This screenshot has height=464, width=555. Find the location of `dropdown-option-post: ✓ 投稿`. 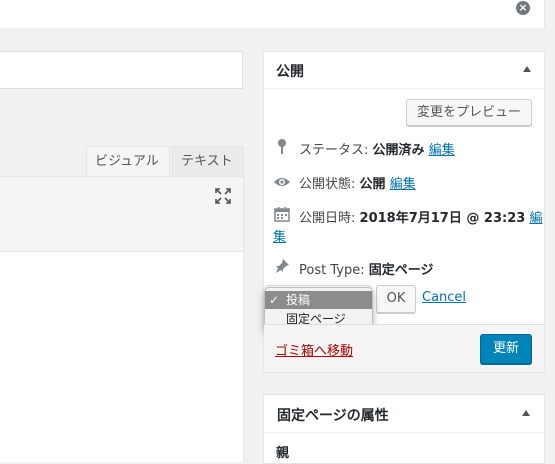

dropdown-option-post: ✓ 投稿 is located at coordinates (318, 300).